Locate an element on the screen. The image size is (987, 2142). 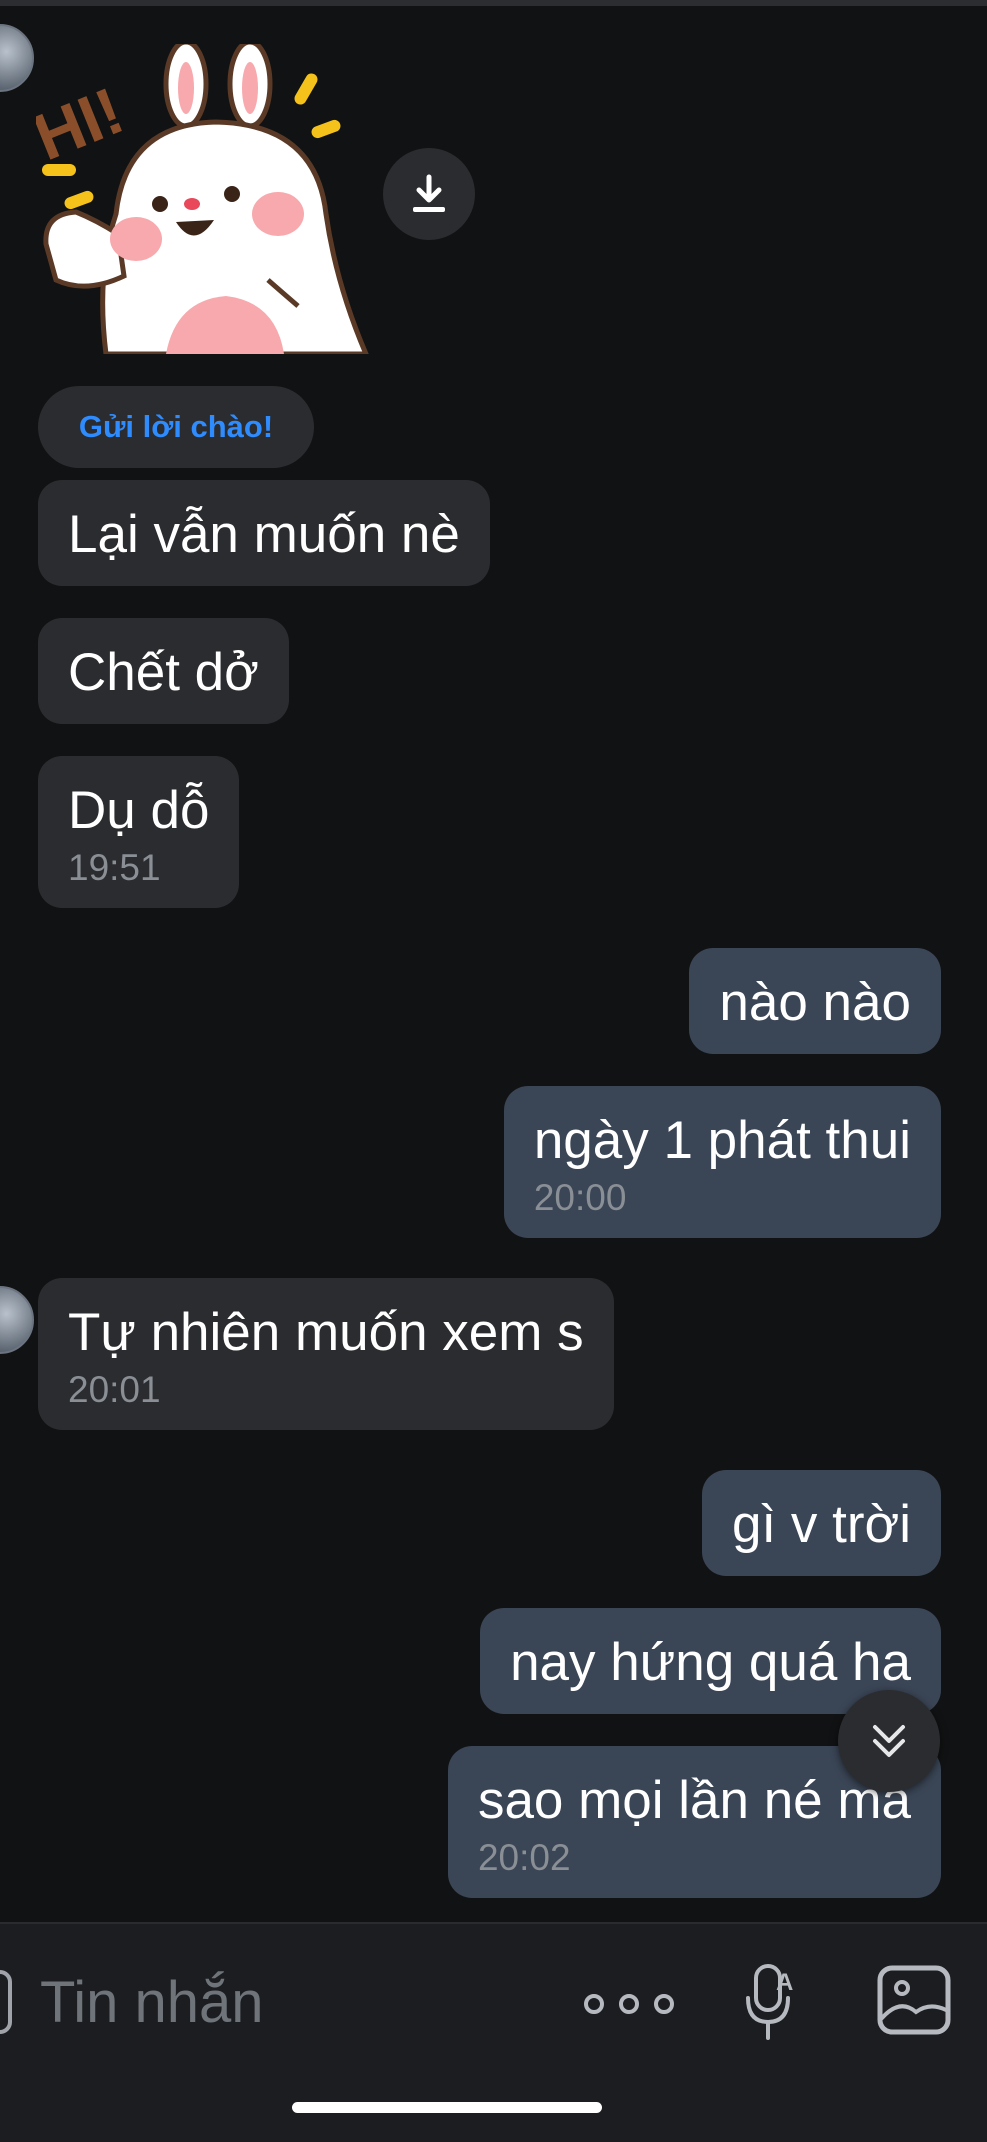
download-icon is located at coordinates (429, 193).